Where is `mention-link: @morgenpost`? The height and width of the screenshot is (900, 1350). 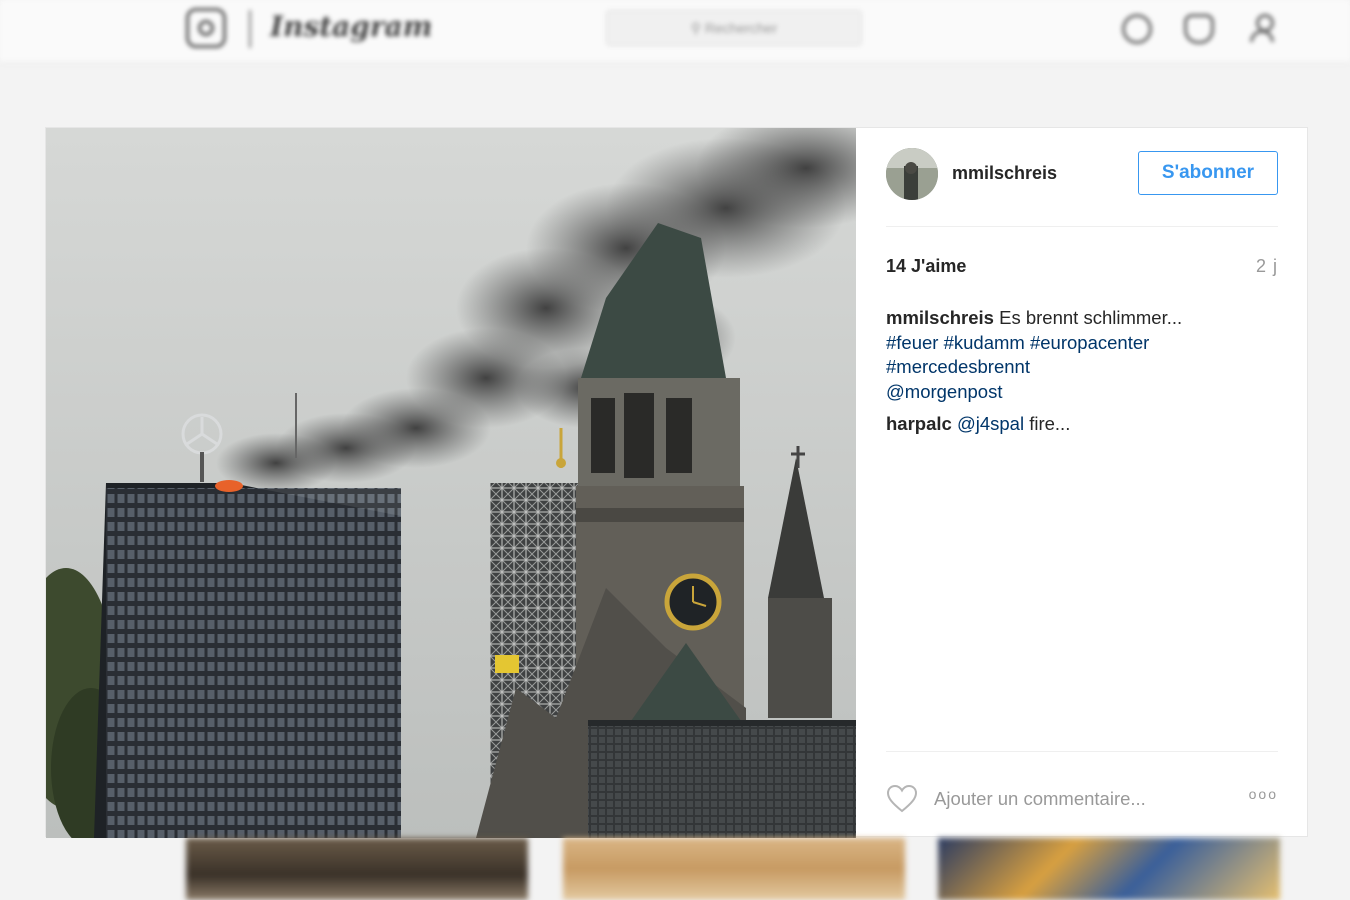 mention-link: @morgenpost is located at coordinates (944, 391).